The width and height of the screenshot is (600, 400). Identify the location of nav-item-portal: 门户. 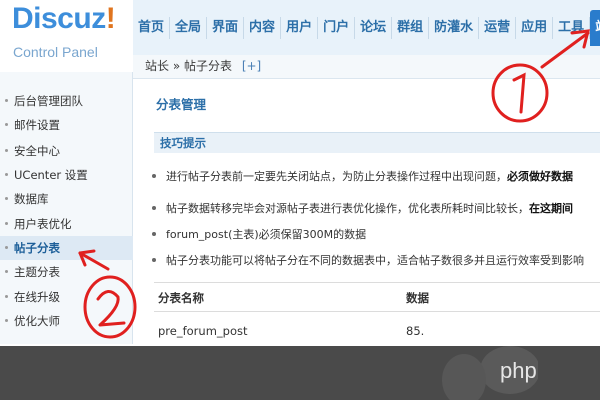
(337, 28).